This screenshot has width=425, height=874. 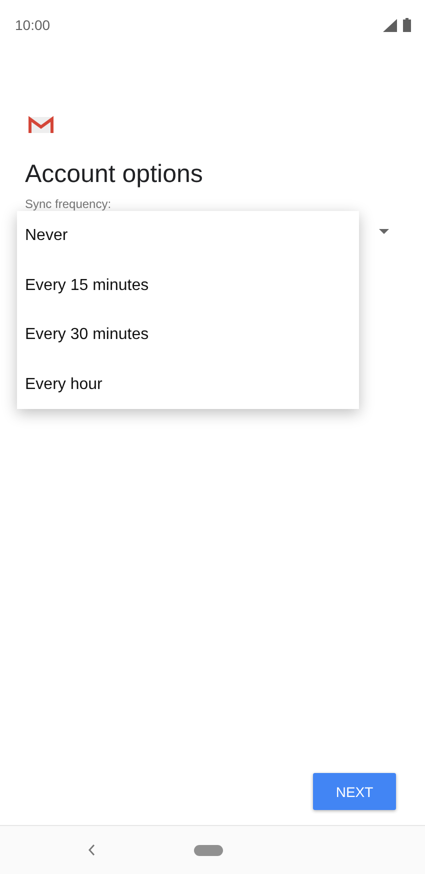 What do you see at coordinates (68, 204) in the screenshot?
I see `field-label: Sync frequency:` at bounding box center [68, 204].